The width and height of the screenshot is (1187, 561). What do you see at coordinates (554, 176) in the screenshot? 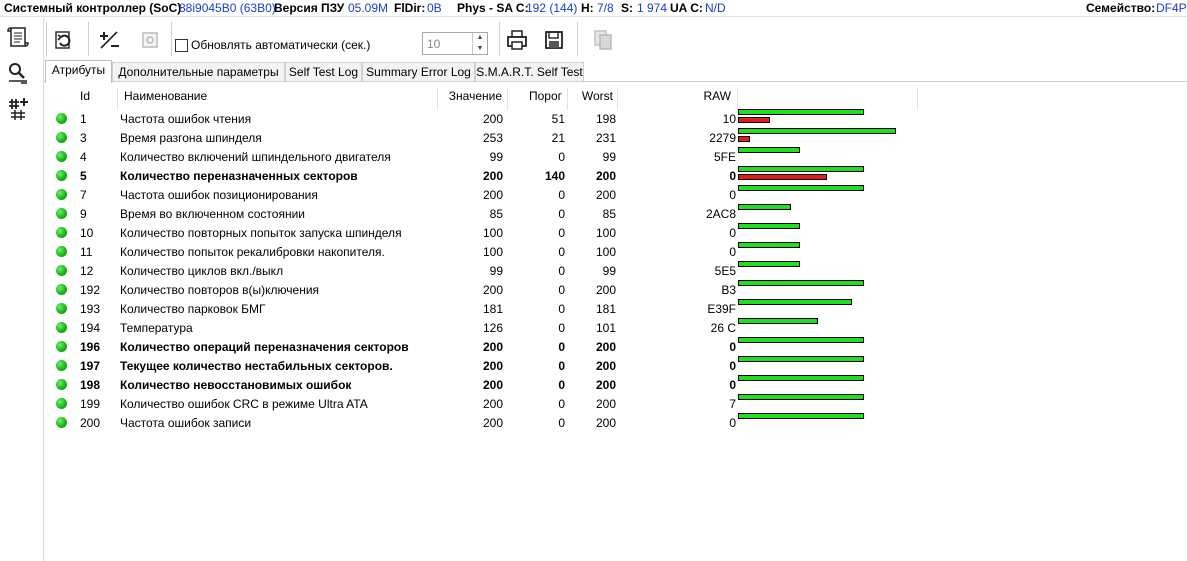
I see `attr-threshold: 140` at bounding box center [554, 176].